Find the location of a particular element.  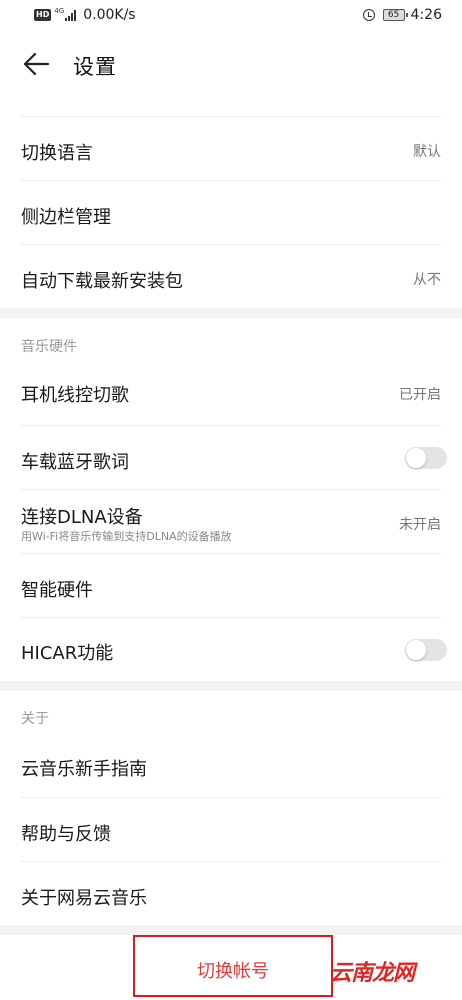

switch-account-label: 切换帐号 is located at coordinates (233, 971).